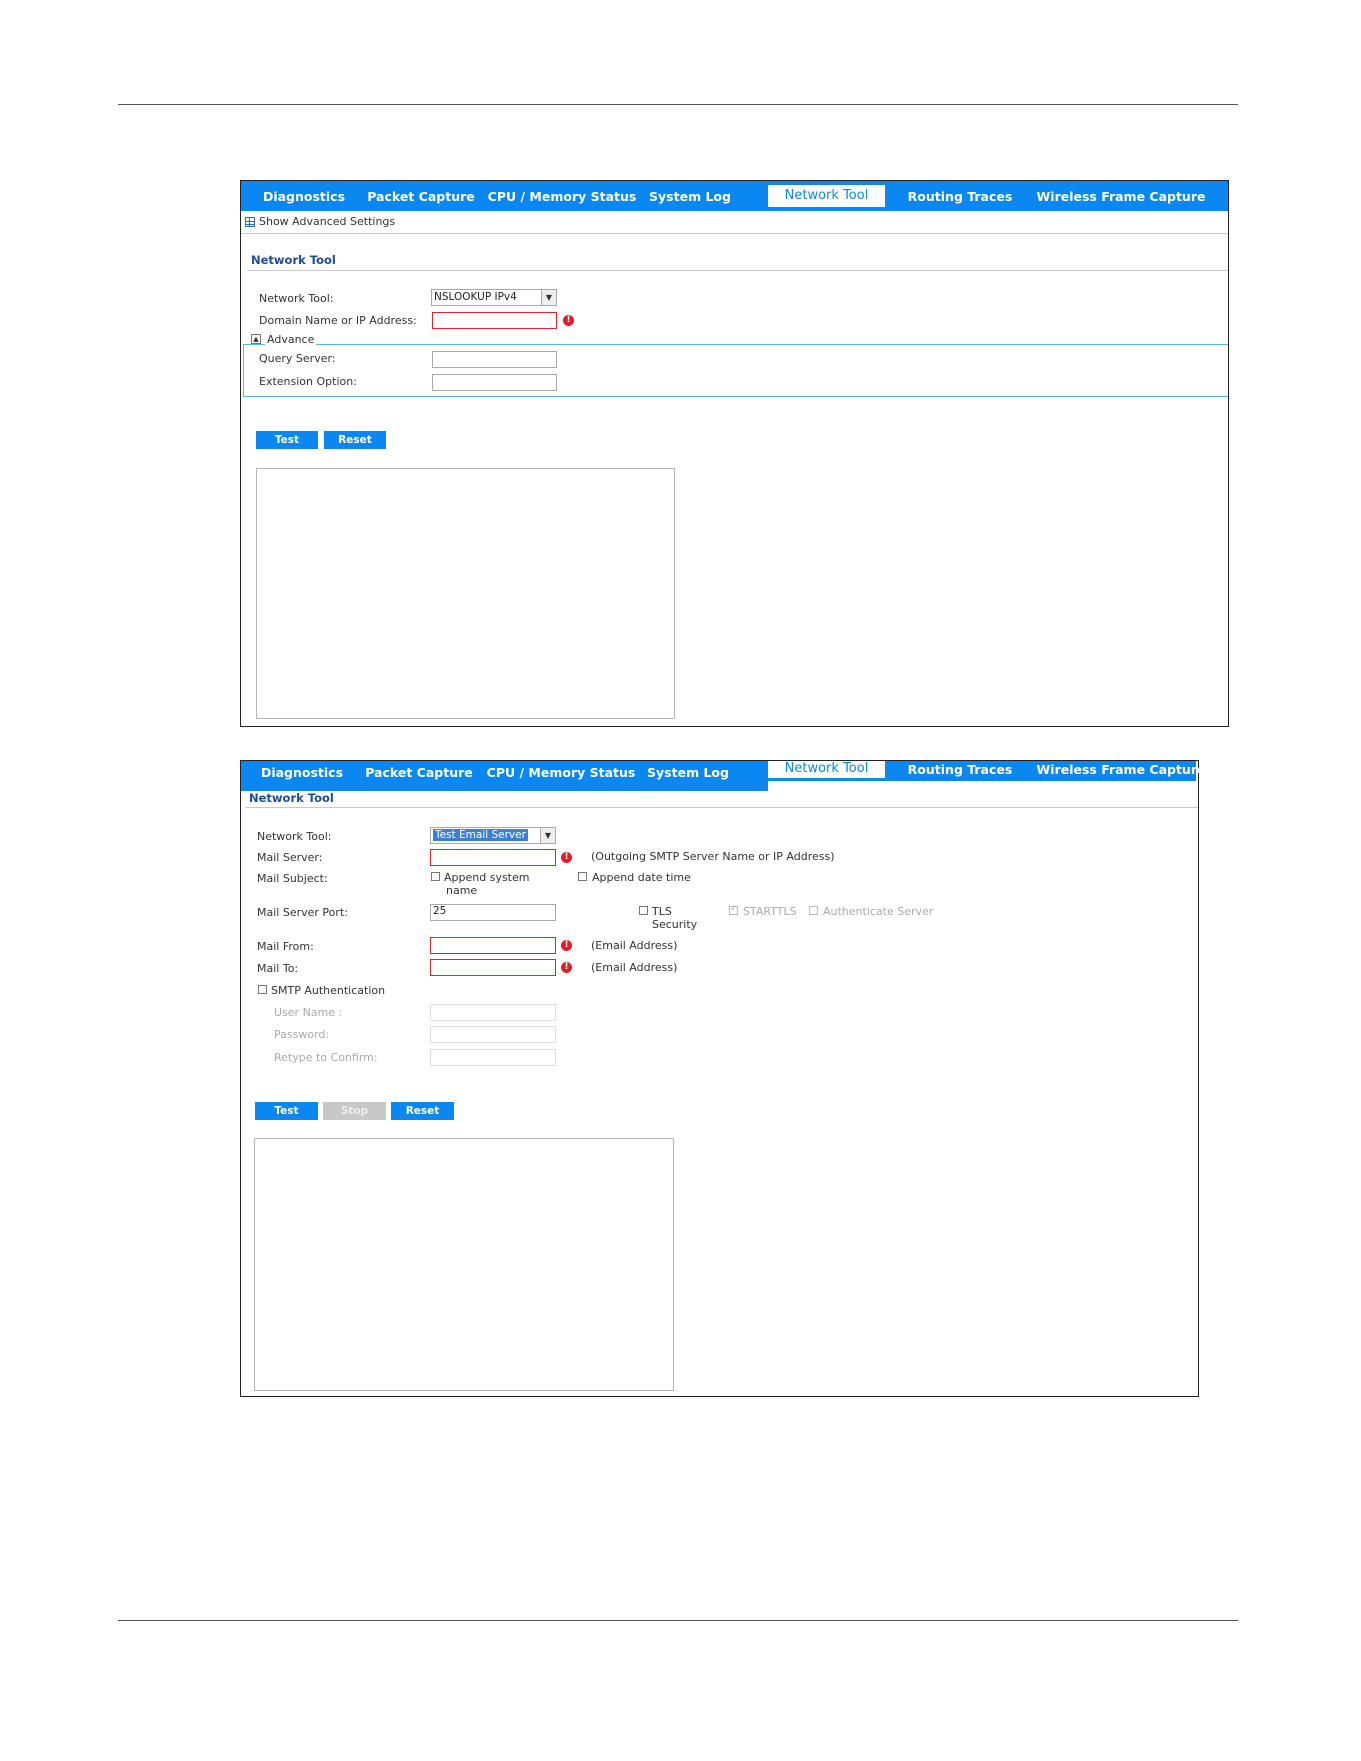  What do you see at coordinates (290, 857) in the screenshot?
I see `mail-server-label: Mail Server:` at bounding box center [290, 857].